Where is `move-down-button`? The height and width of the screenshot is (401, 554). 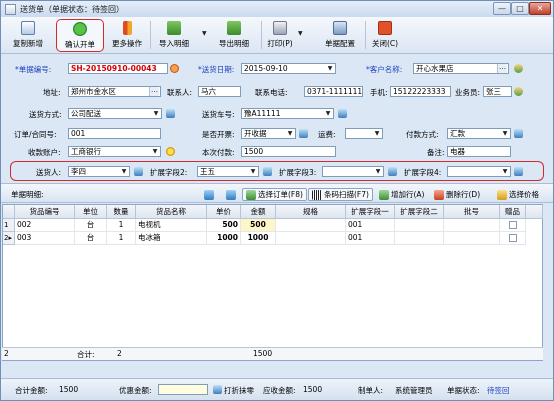 move-down-button is located at coordinates (232, 194).